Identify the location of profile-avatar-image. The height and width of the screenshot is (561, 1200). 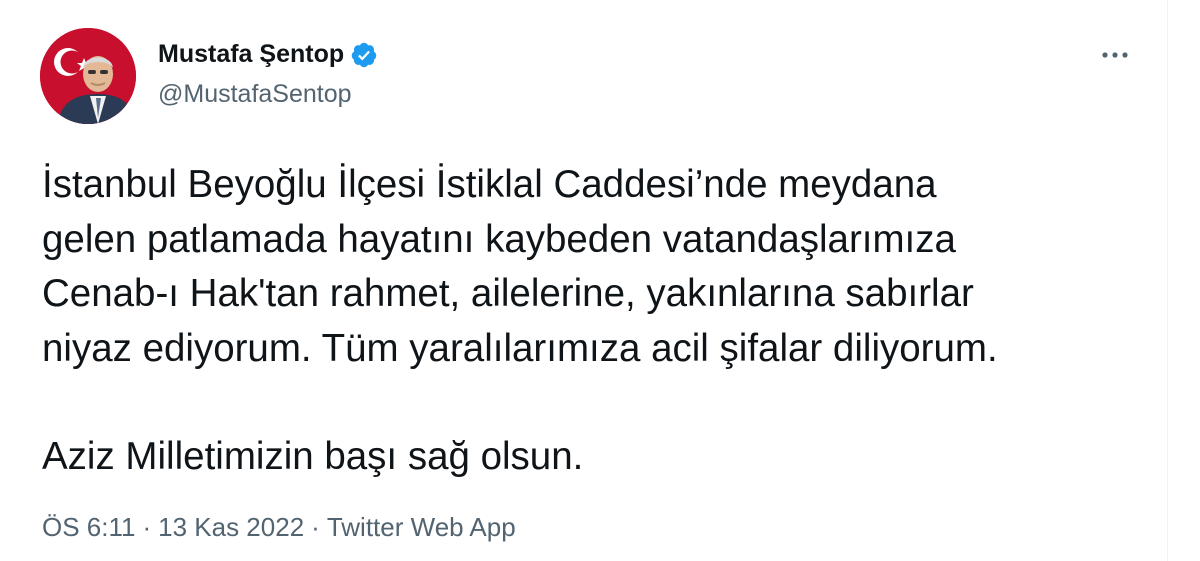
(88, 76).